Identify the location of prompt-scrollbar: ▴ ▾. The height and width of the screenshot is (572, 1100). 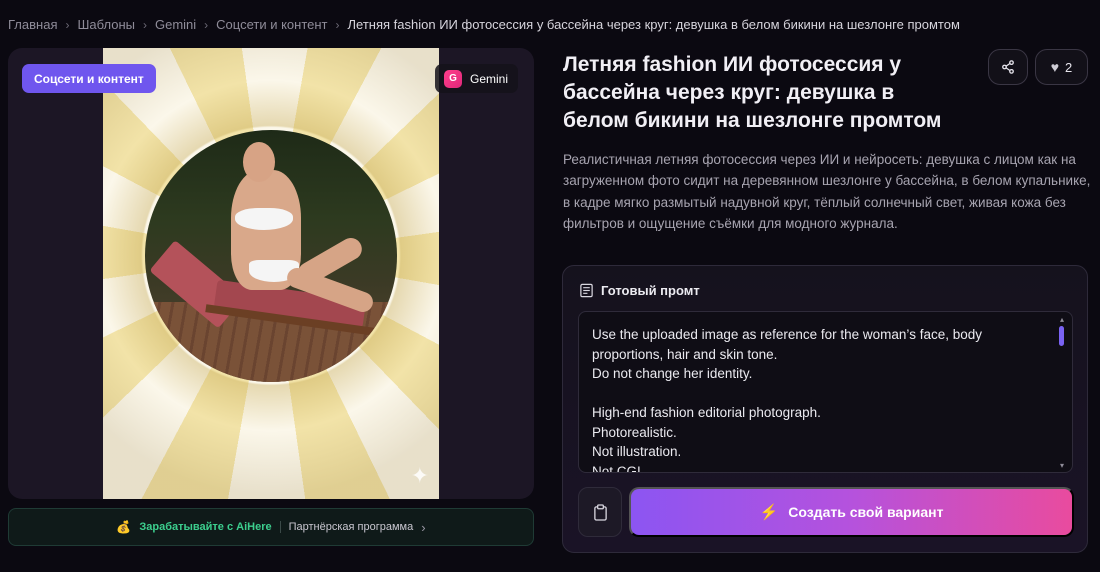
(1062, 393).